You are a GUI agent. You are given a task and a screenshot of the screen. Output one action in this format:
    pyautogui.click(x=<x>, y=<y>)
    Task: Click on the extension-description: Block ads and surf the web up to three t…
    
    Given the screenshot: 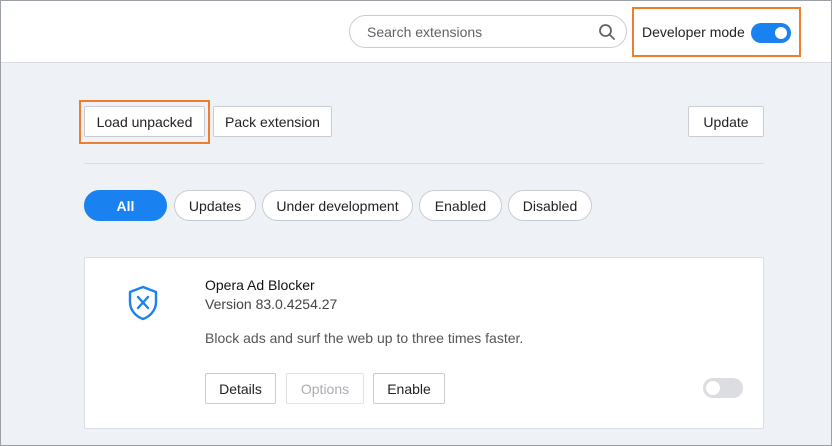 What is the action you would take?
    pyautogui.click(x=364, y=338)
    